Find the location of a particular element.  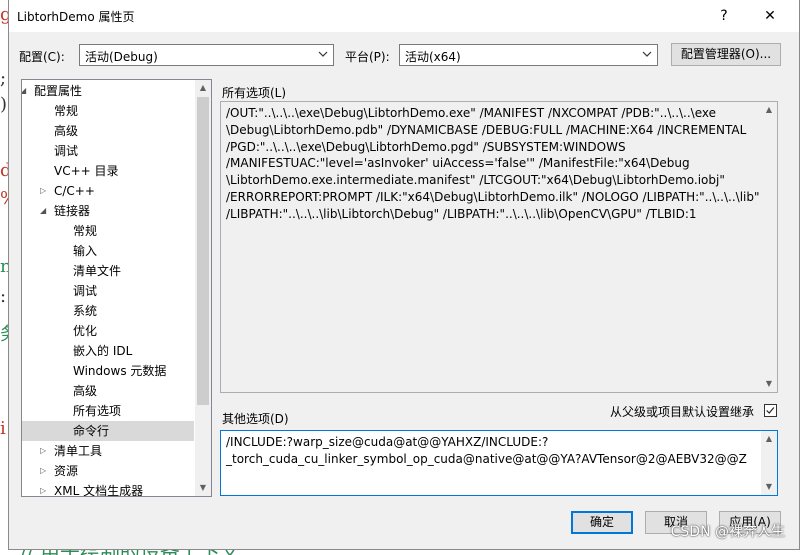

checkmark-icon is located at coordinates (770, 410).